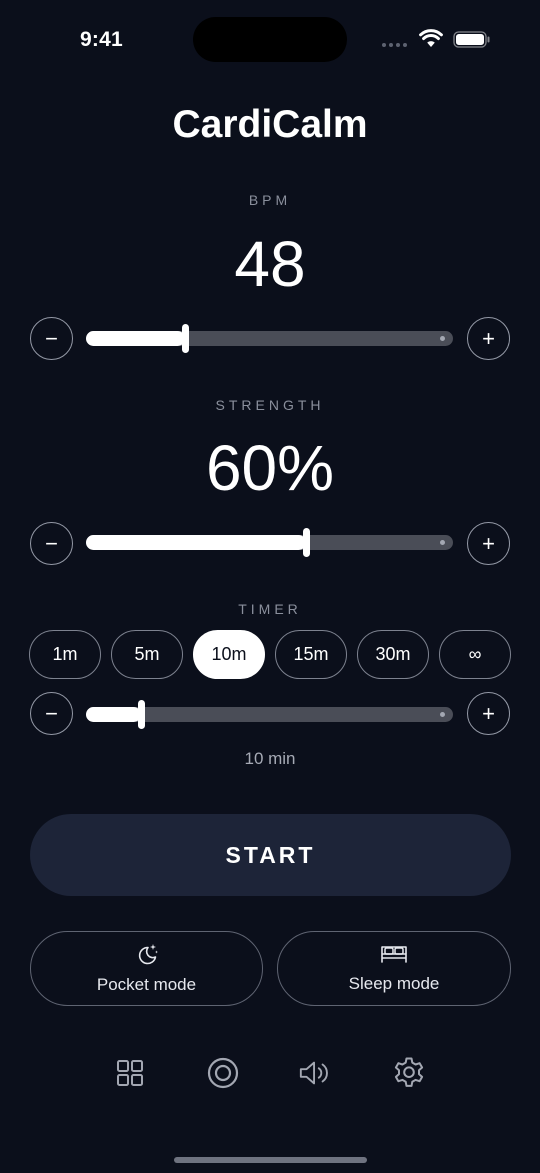  What do you see at coordinates (65, 654) in the screenshot?
I see `timer-option-1m: 1m` at bounding box center [65, 654].